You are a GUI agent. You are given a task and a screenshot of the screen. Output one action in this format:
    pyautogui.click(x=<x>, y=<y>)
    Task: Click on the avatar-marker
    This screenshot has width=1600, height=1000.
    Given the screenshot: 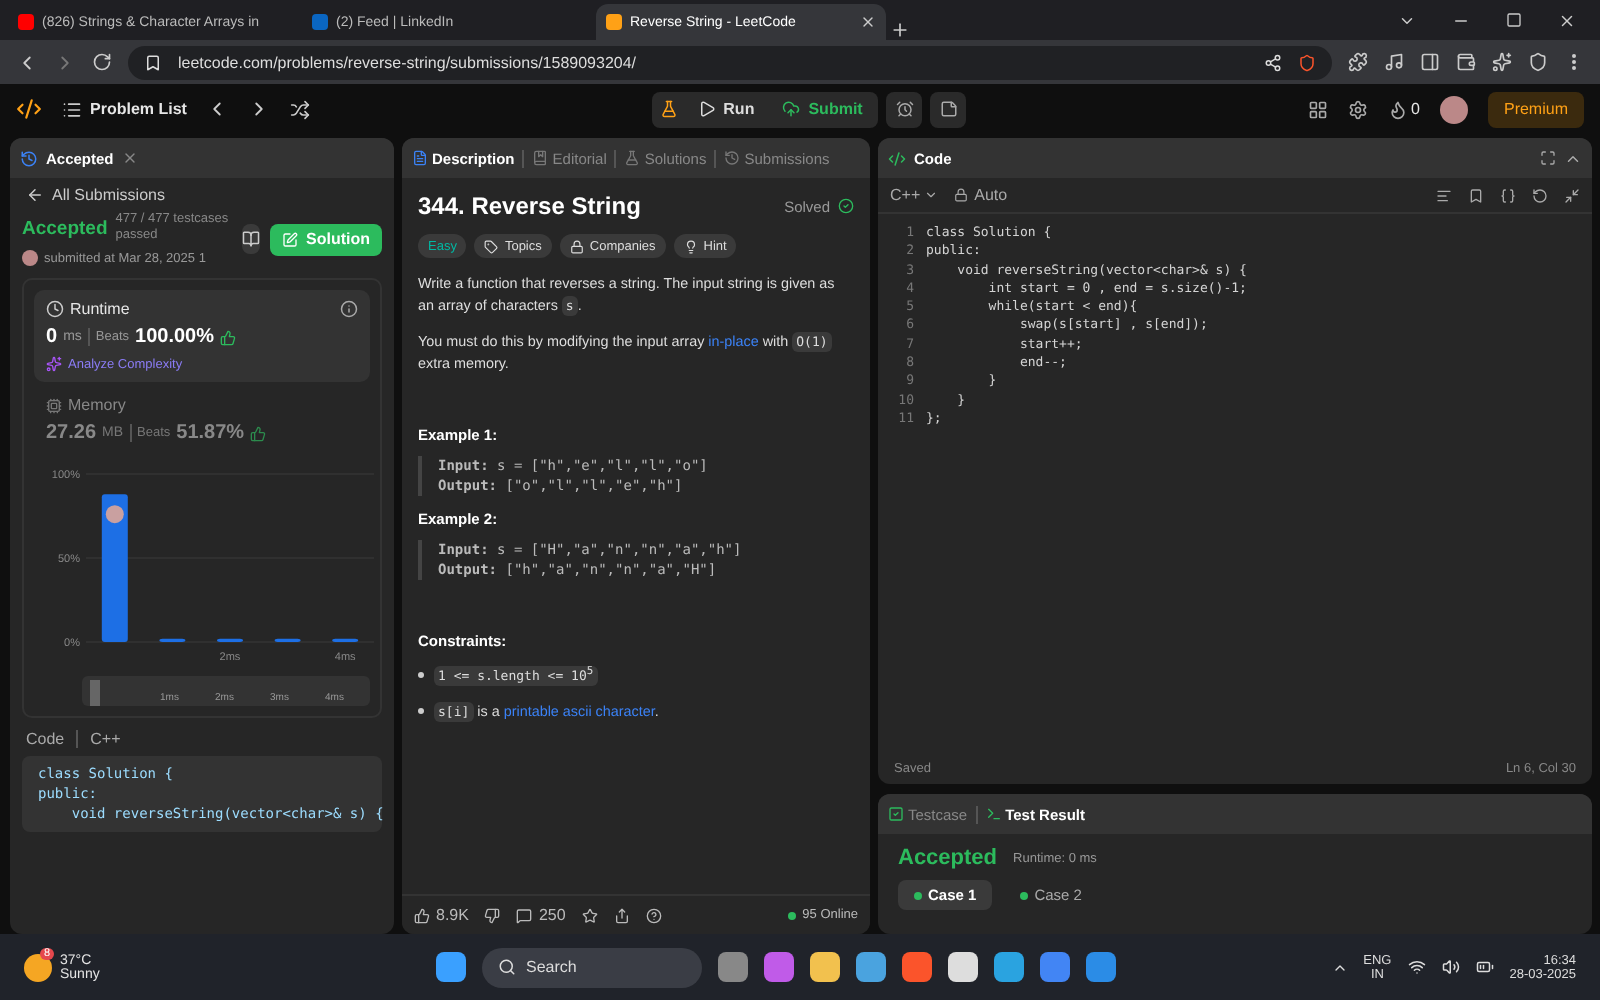 What is the action you would take?
    pyautogui.click(x=114, y=514)
    